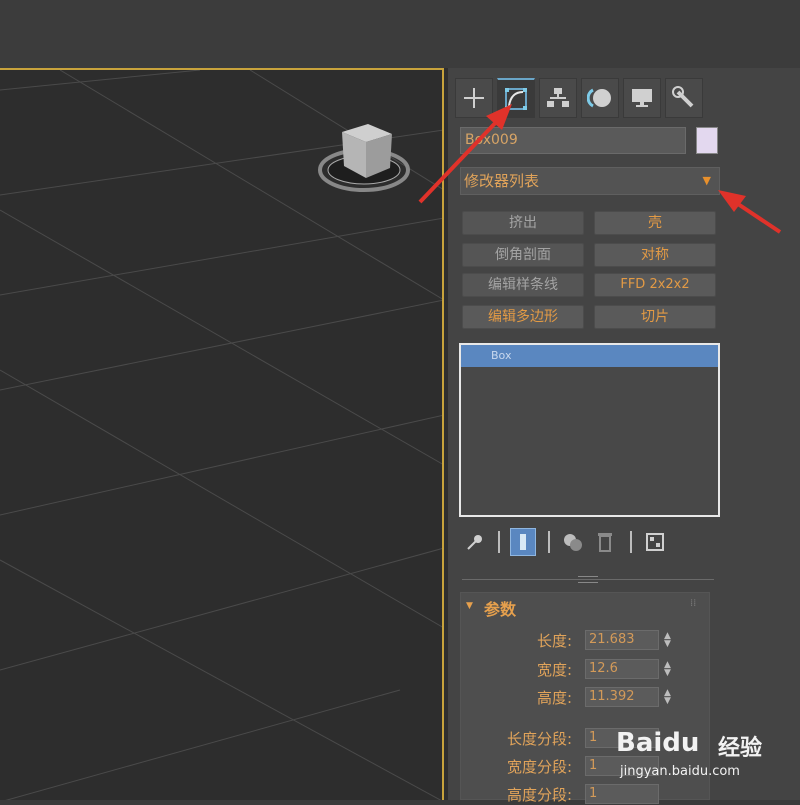  Describe the element at coordinates (460, 160) in the screenshot. I see `annotation-arrow` at that location.